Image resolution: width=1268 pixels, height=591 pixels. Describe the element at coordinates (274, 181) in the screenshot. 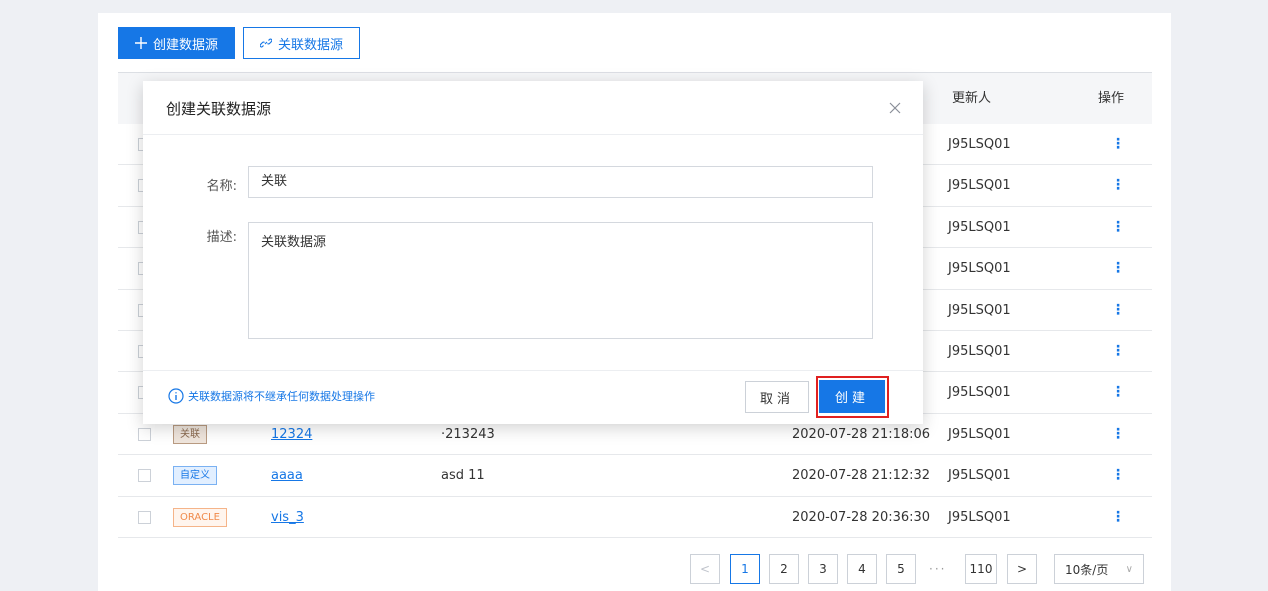

I see `name-value: 关联` at that location.